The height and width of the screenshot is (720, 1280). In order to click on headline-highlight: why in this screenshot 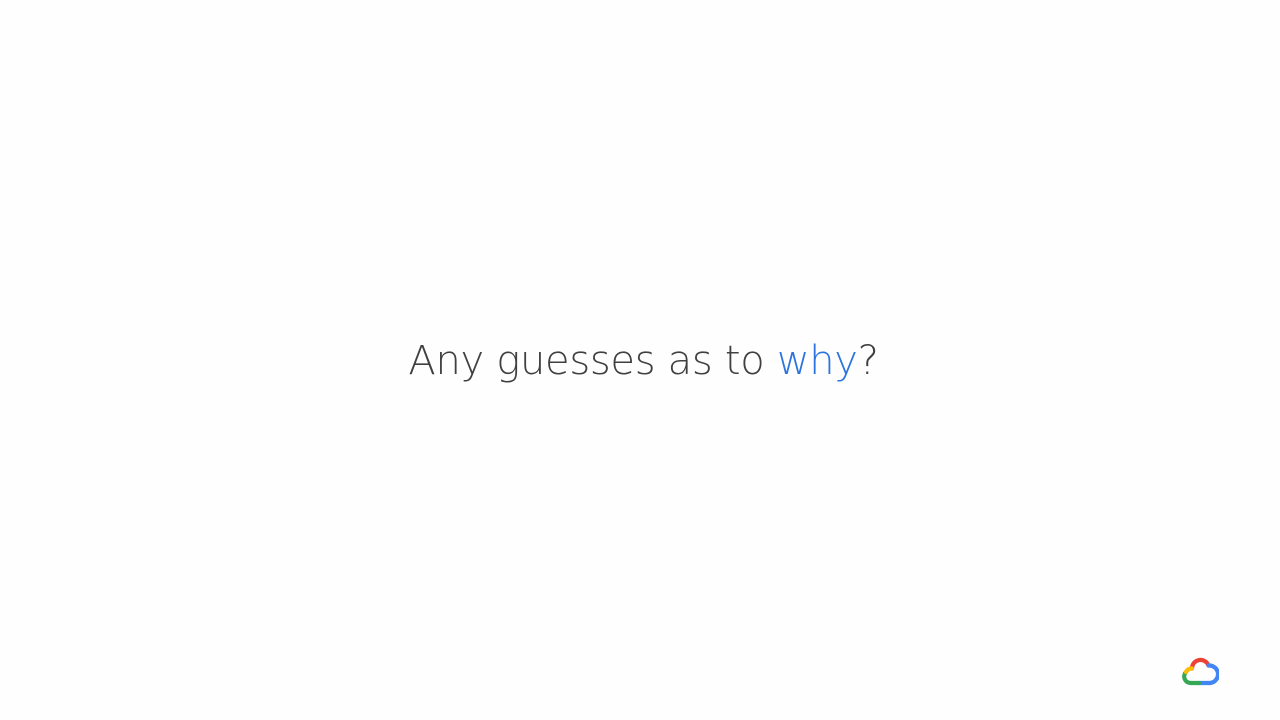, I will do `click(817, 361)`.